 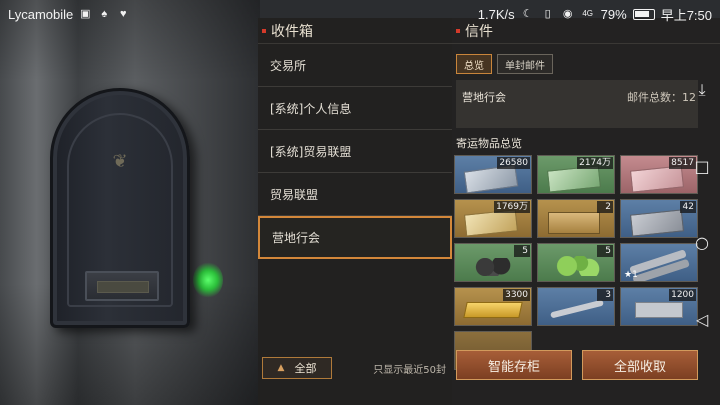 I want to click on qq-icon: ♠, so click(x=104, y=14).